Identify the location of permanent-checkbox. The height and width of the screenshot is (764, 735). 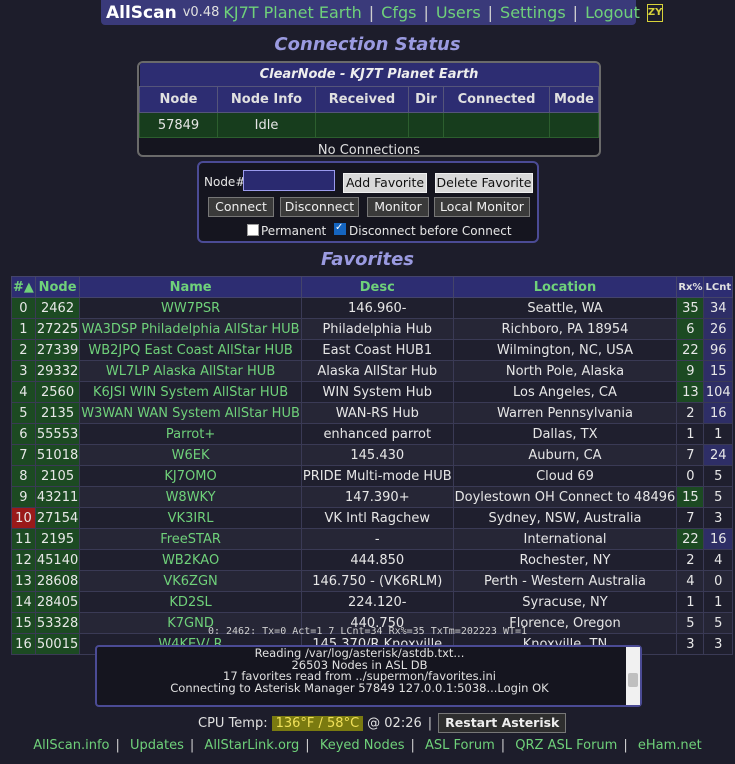
(253, 230).